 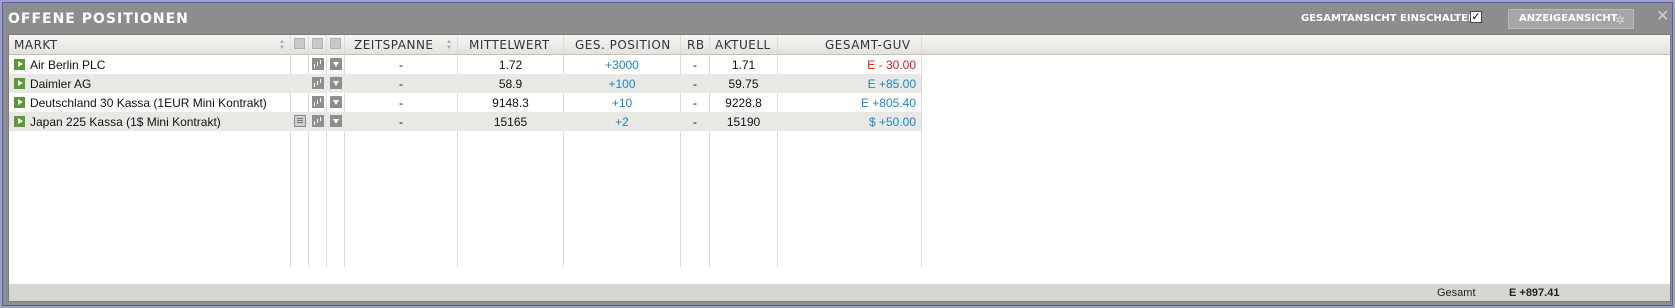 What do you see at coordinates (1476, 17) in the screenshot?
I see `gesamtansicht-checkbox: ✓` at bounding box center [1476, 17].